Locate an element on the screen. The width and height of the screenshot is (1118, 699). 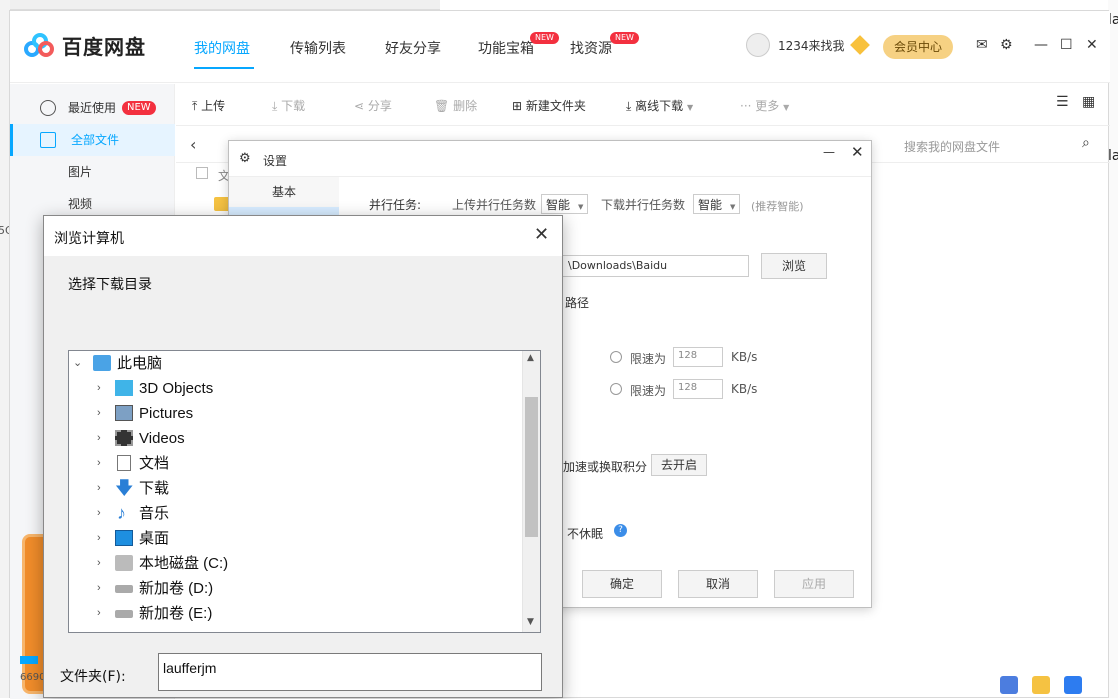
music-icon: ♪ is located at coordinates (121, 513).